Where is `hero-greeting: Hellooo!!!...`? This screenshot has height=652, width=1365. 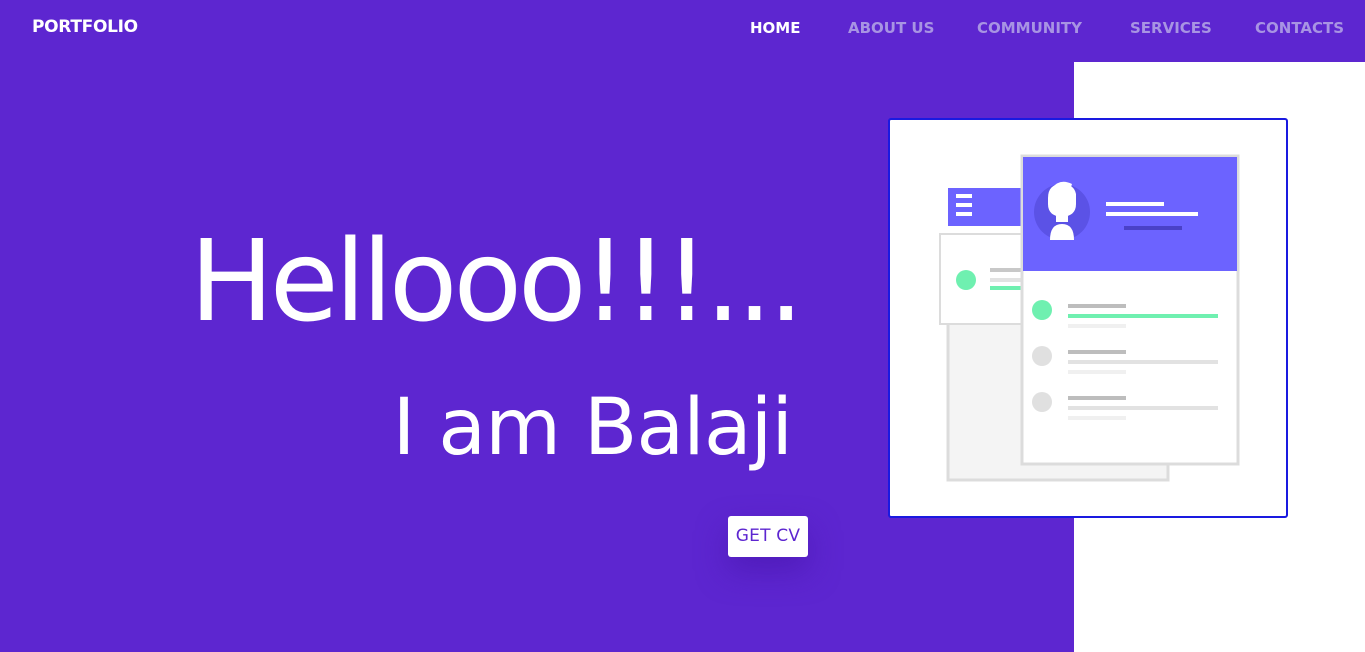
hero-greeting: Hellooo!!!... is located at coordinates (496, 282).